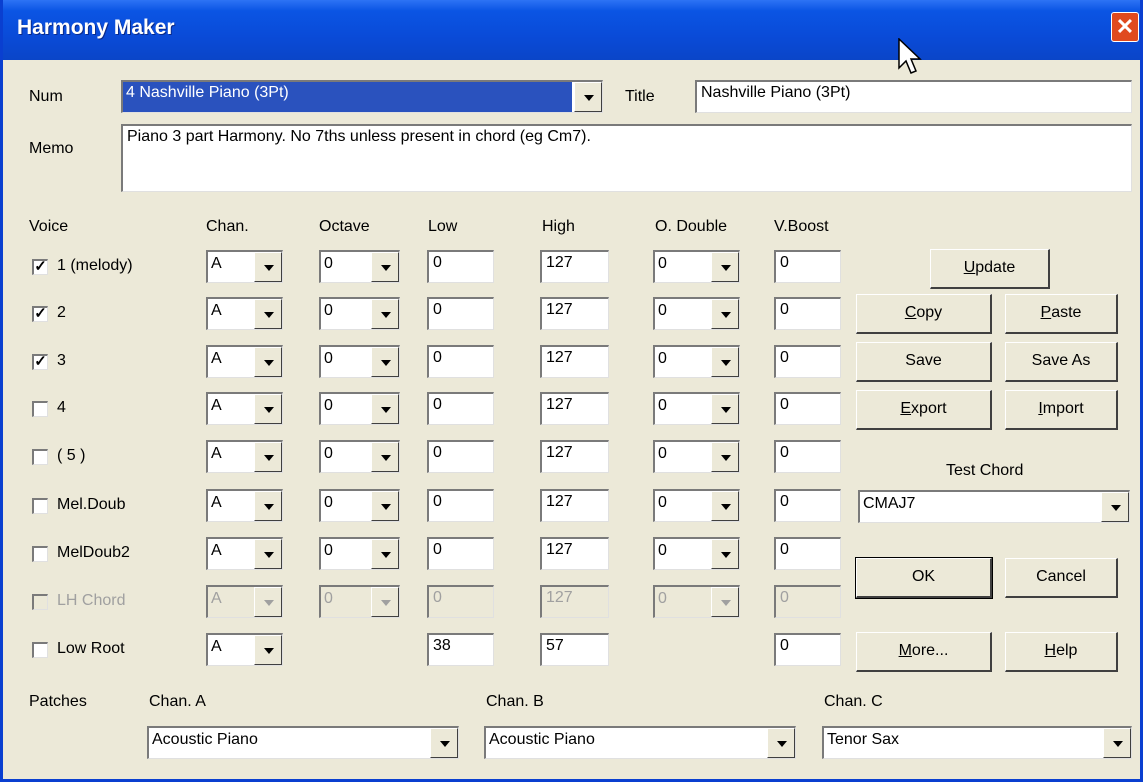  Describe the element at coordinates (1125, 27) in the screenshot. I see `close-button: ✕` at that location.